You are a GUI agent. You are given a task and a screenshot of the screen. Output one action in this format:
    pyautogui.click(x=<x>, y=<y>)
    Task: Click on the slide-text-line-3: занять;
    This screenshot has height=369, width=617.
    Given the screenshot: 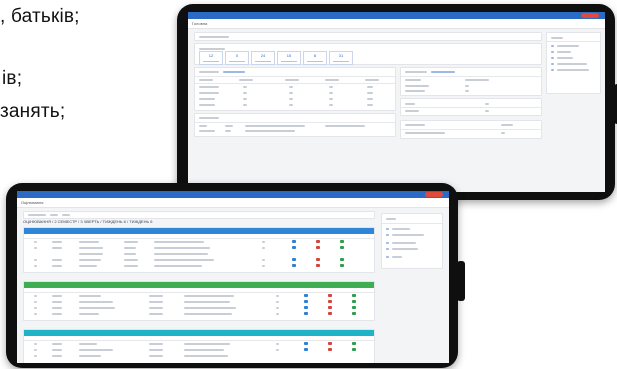 What is the action you would take?
    pyautogui.click(x=33, y=111)
    